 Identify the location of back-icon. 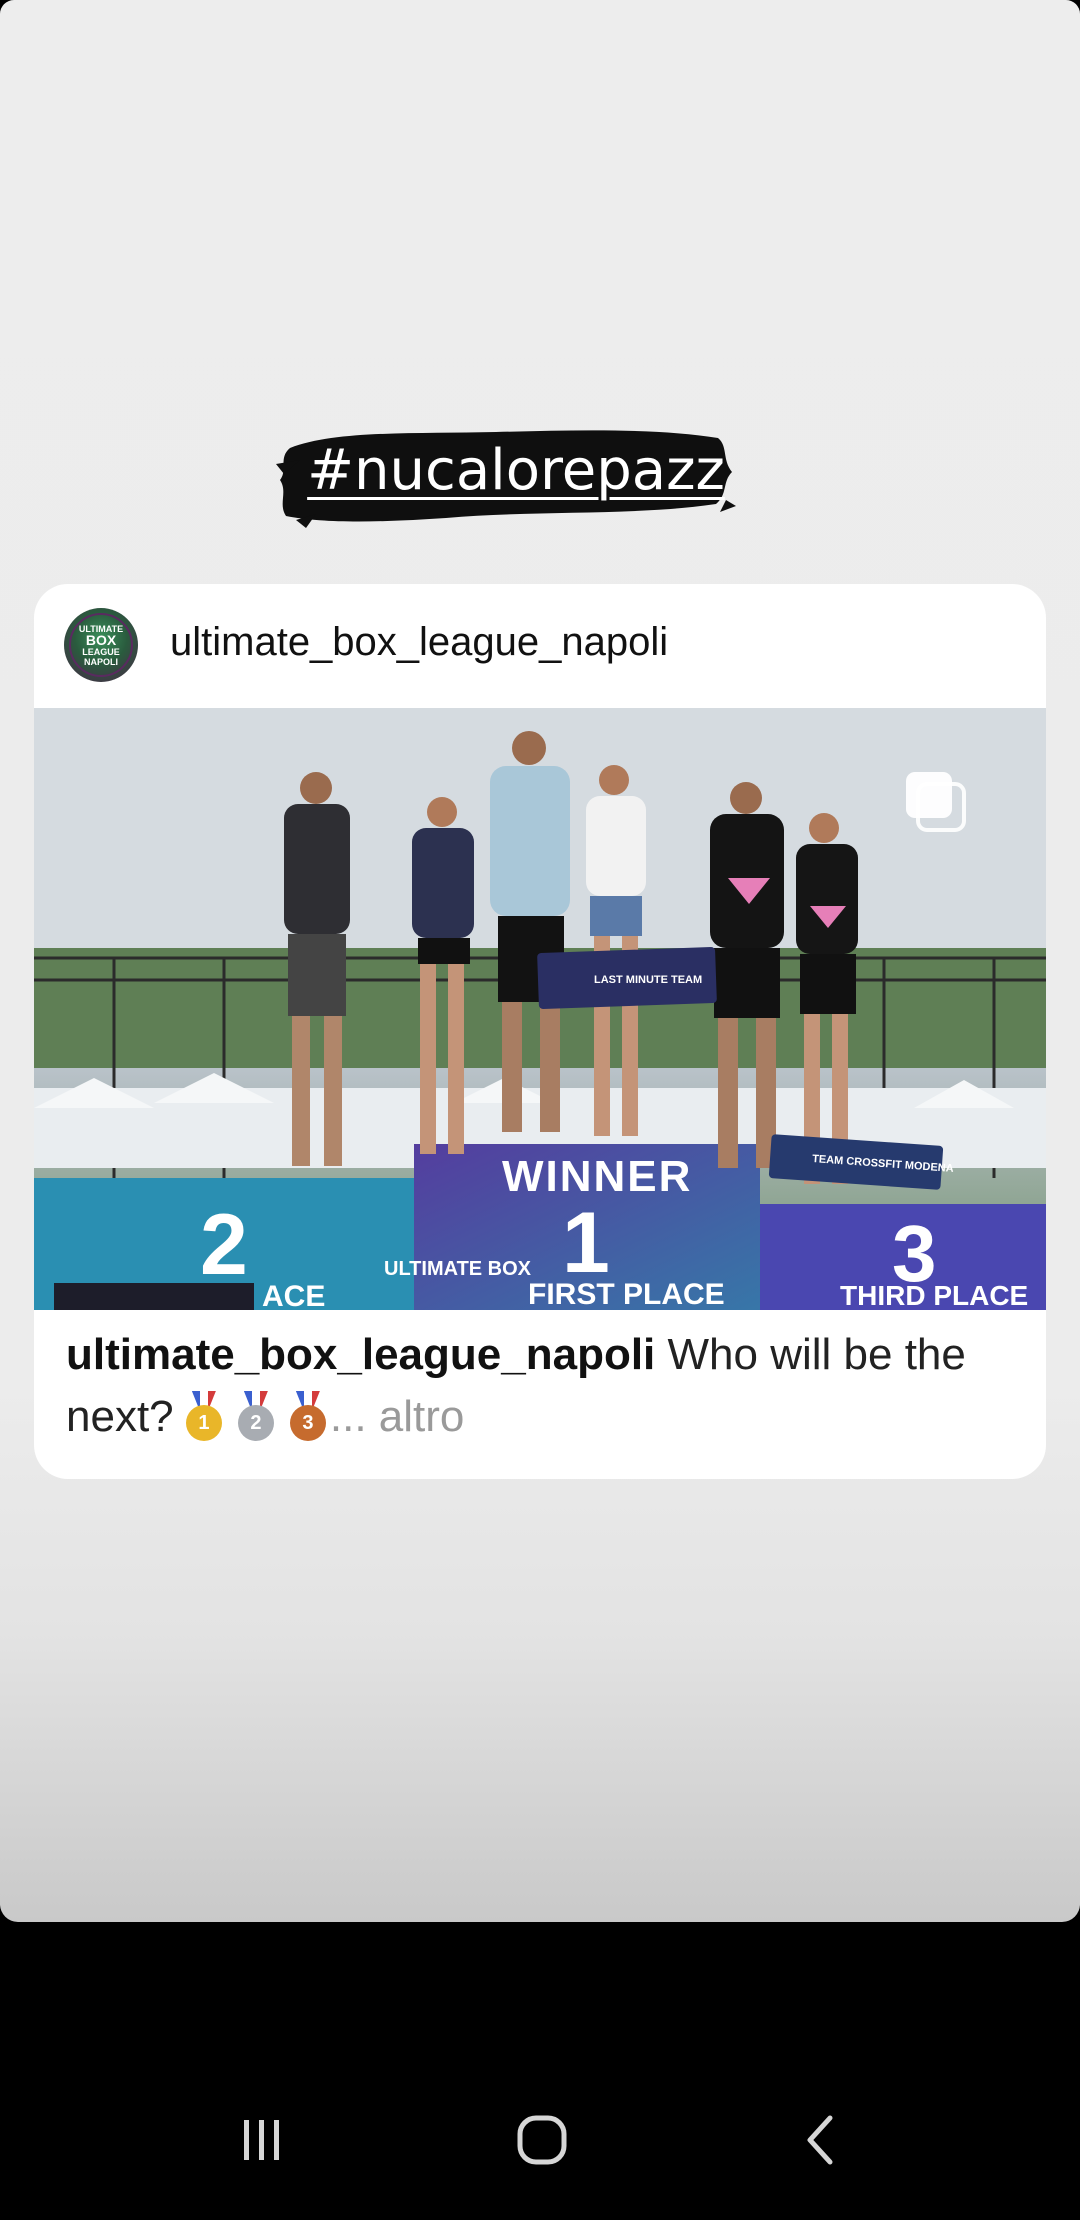
(822, 2140).